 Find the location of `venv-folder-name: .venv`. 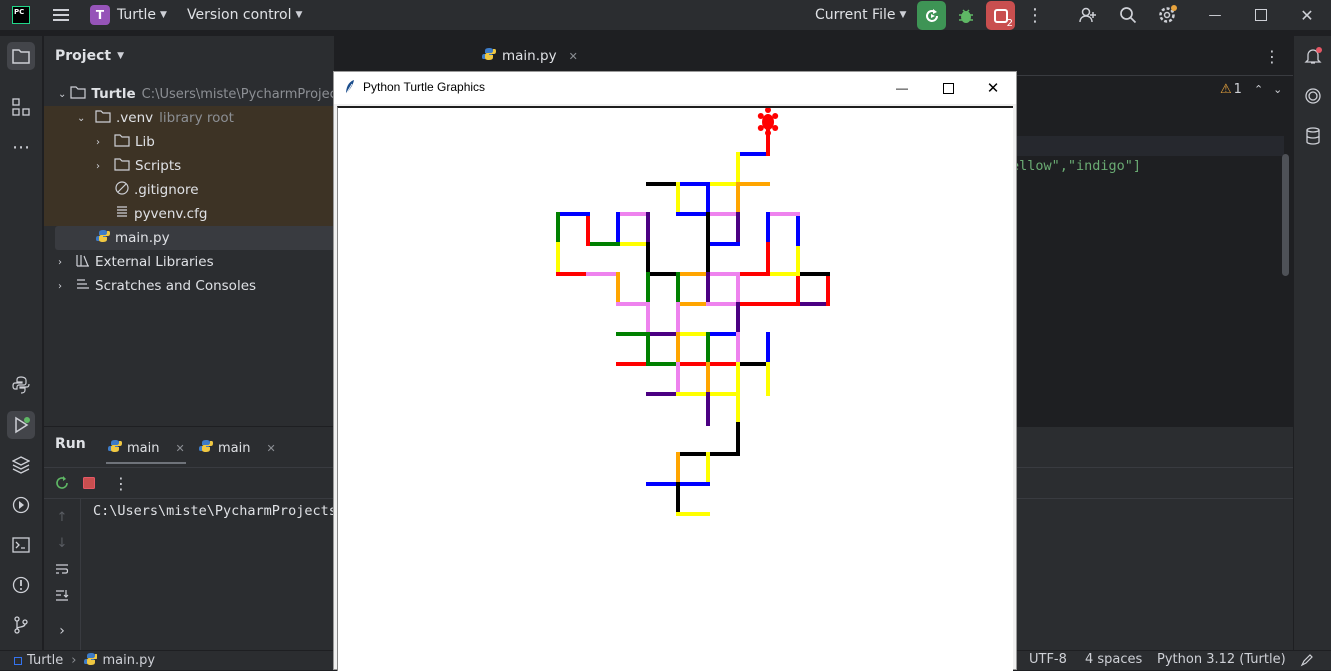

venv-folder-name: .venv is located at coordinates (135, 118).